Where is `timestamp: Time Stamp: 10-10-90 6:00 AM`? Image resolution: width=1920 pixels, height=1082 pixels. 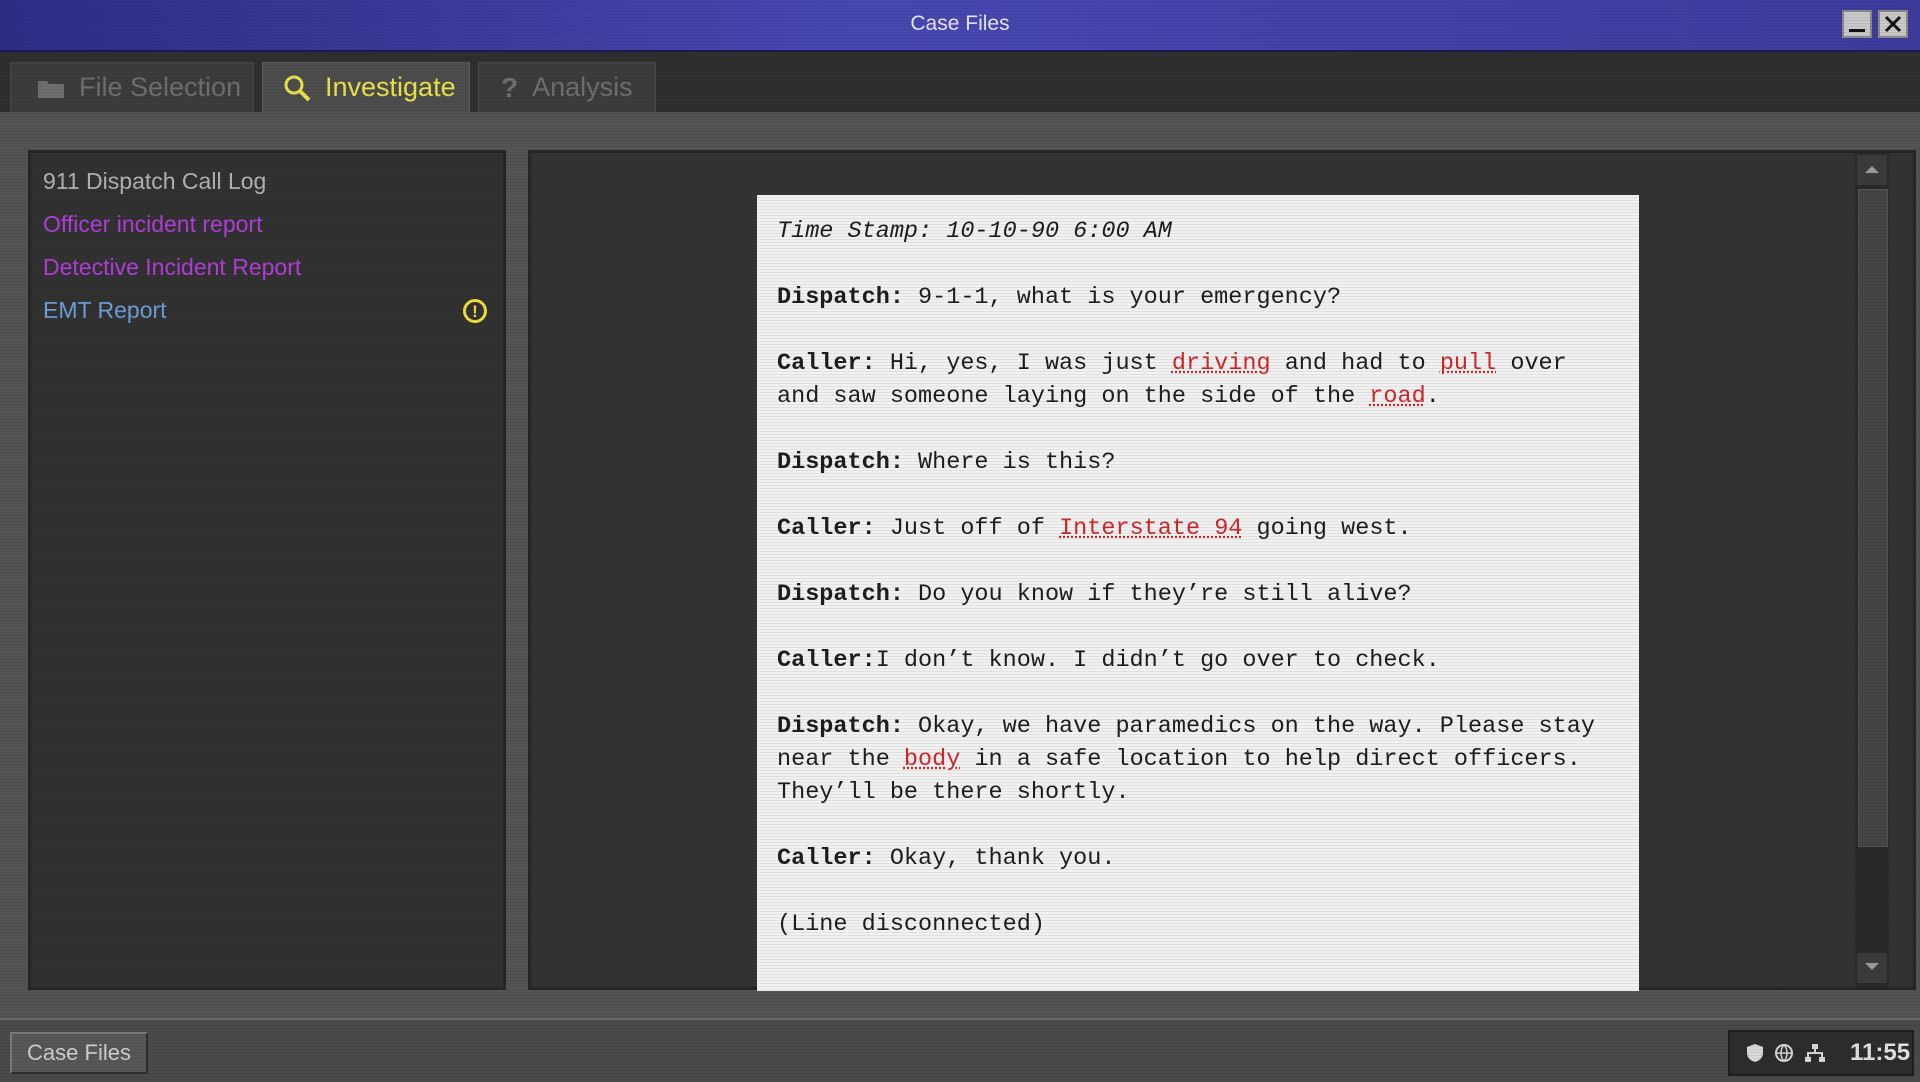 timestamp: Time Stamp: 10-10-90 6:00 AM is located at coordinates (1198, 231).